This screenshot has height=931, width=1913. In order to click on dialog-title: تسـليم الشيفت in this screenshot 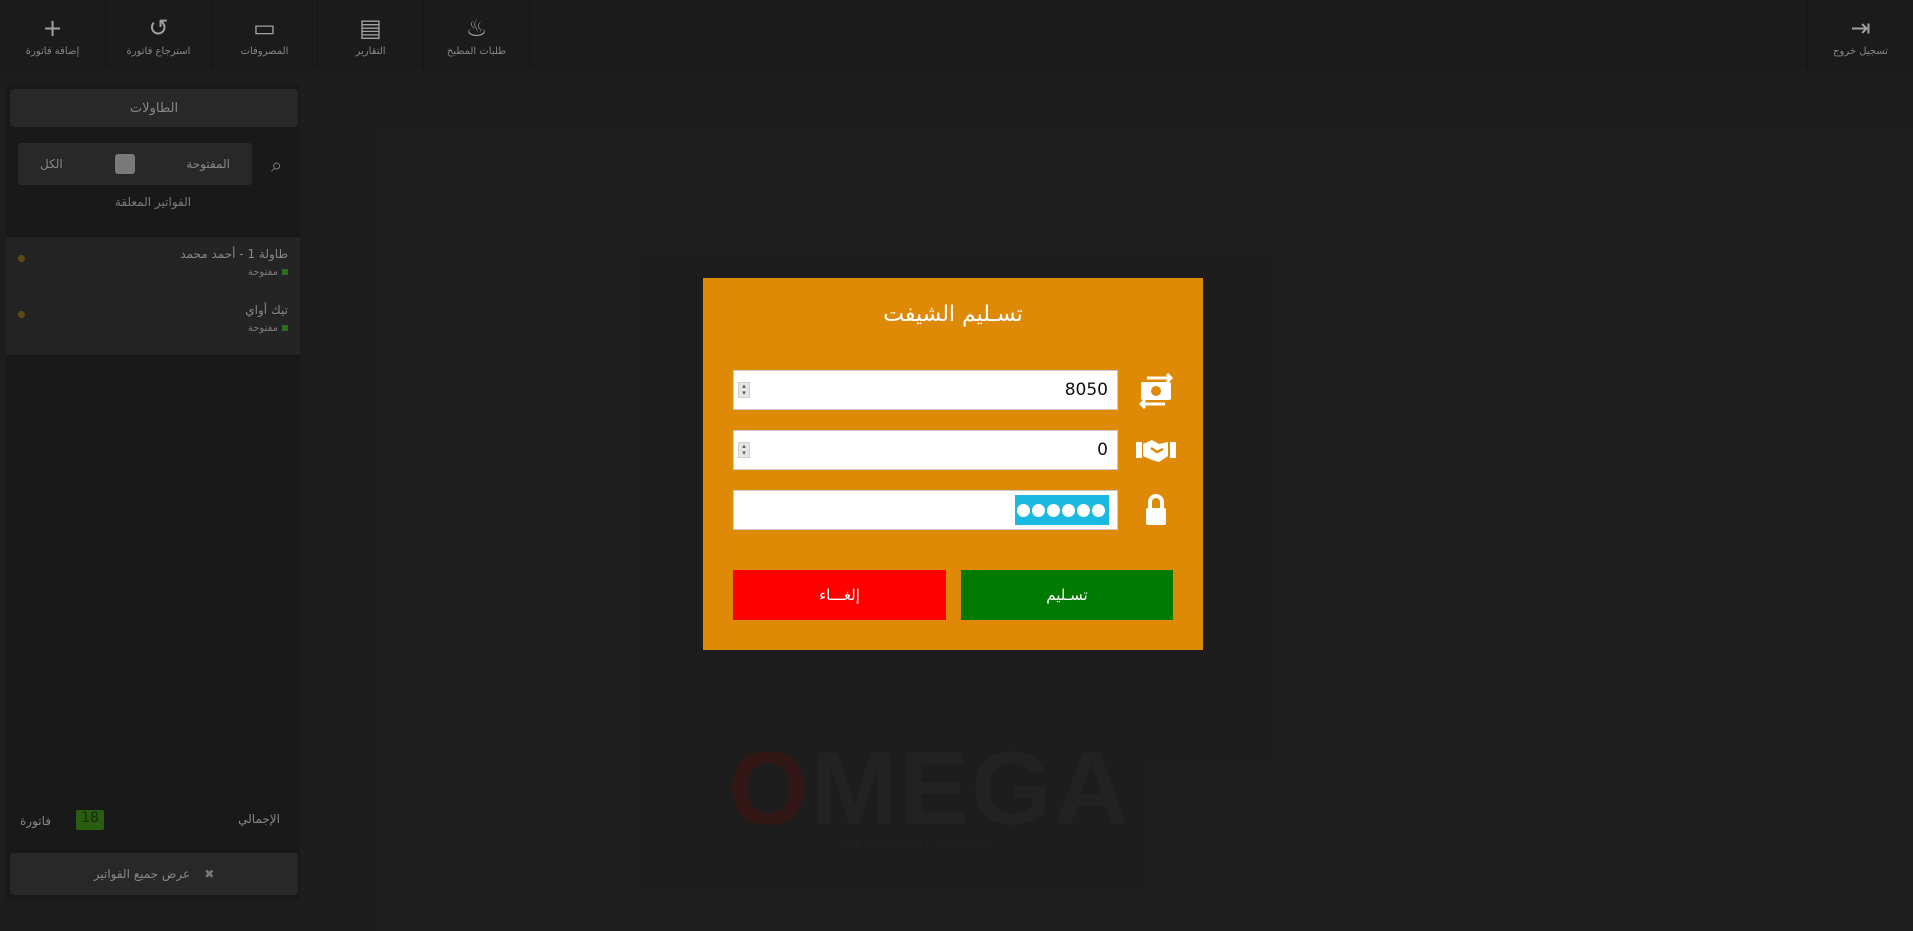, I will do `click(953, 314)`.